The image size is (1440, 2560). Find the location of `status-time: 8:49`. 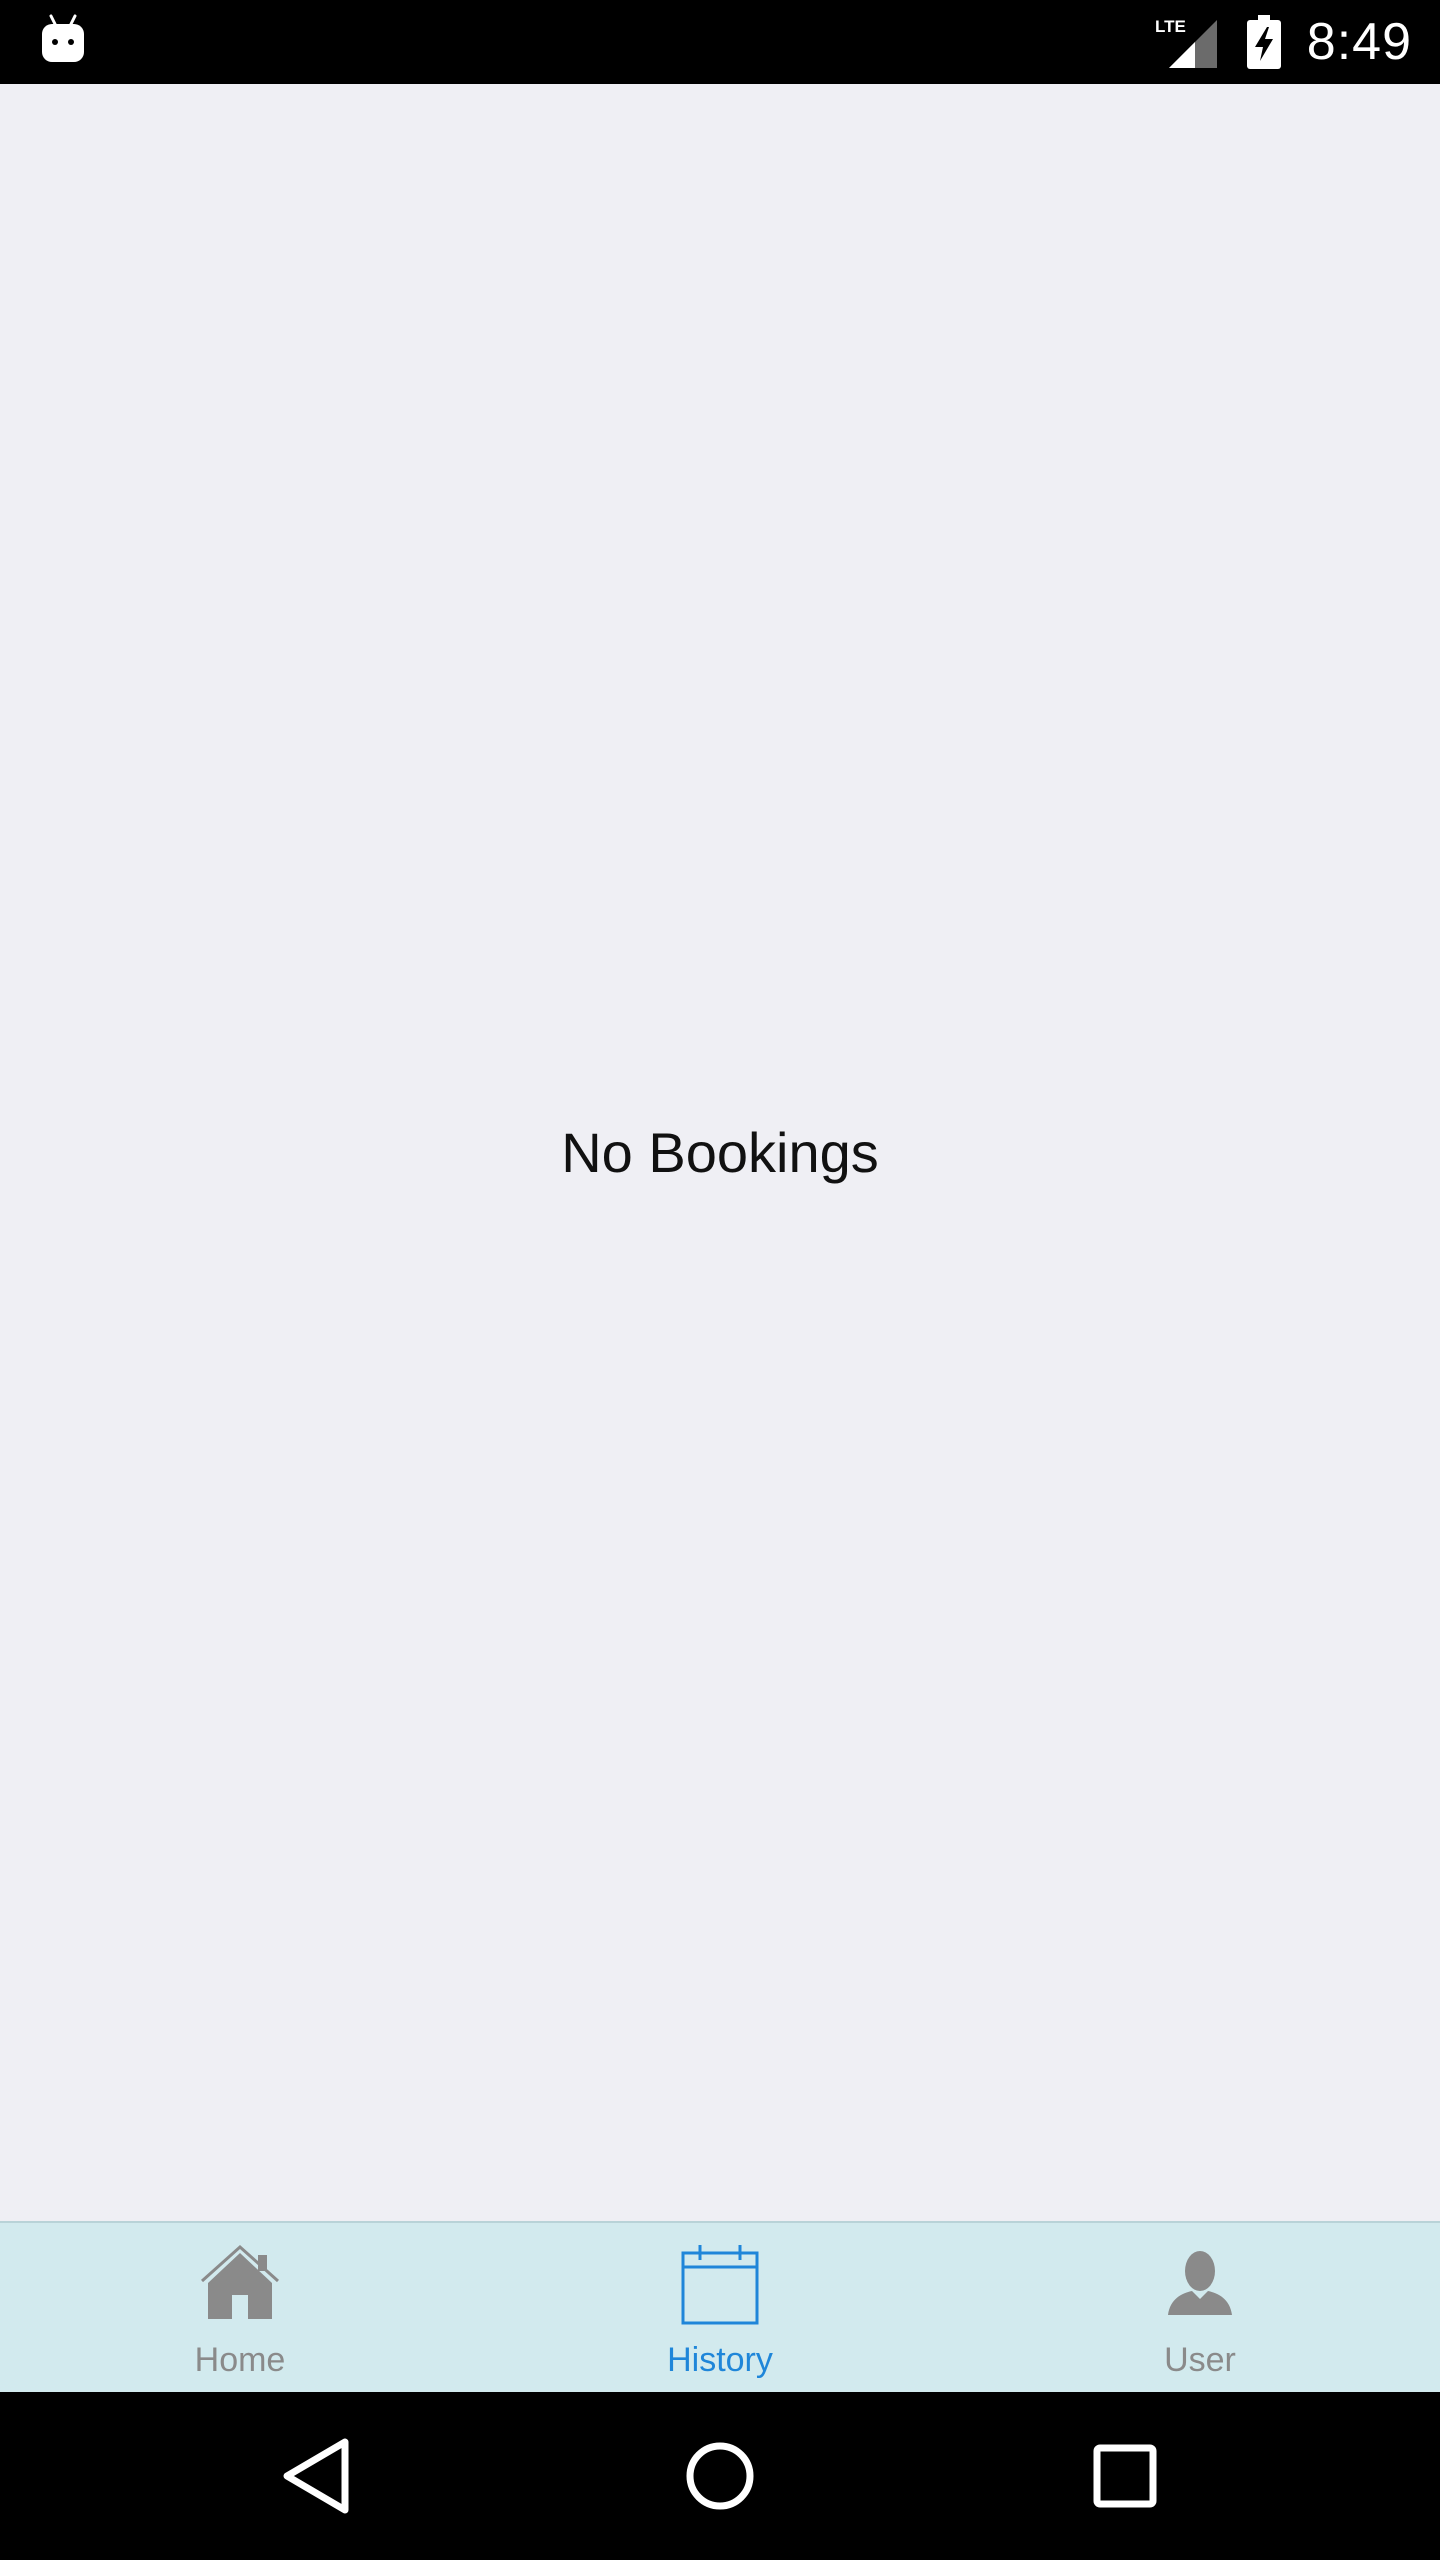

status-time: 8:49 is located at coordinates (1359, 42).